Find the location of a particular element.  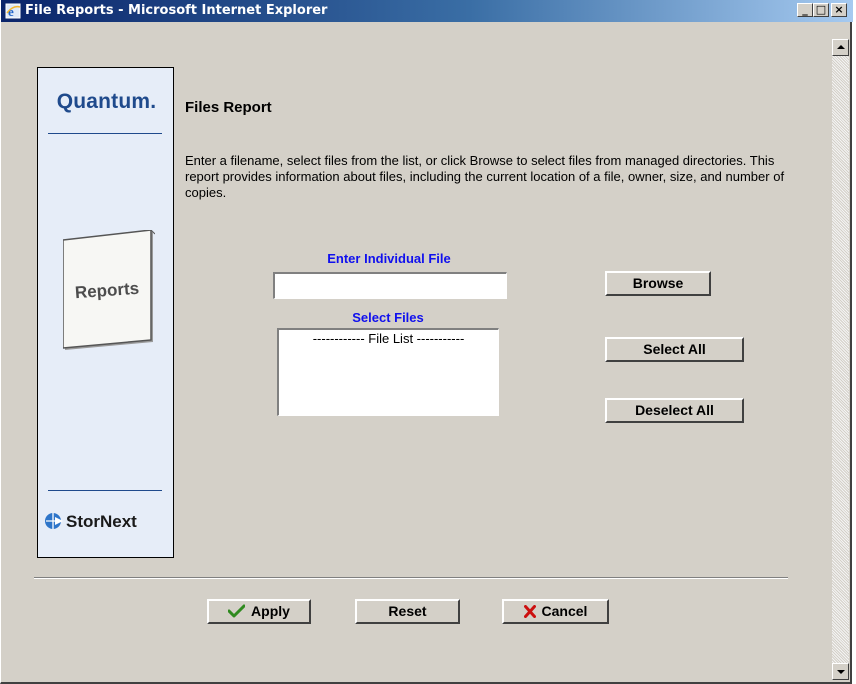

scroll-up-button is located at coordinates (840, 47).